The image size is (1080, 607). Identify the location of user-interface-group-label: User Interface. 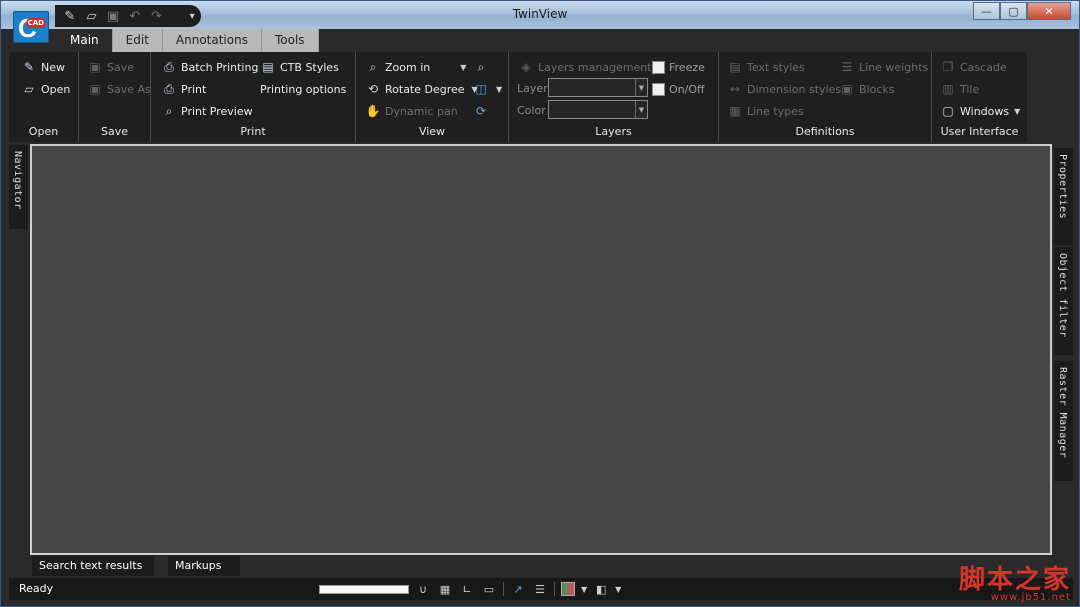
(979, 131).